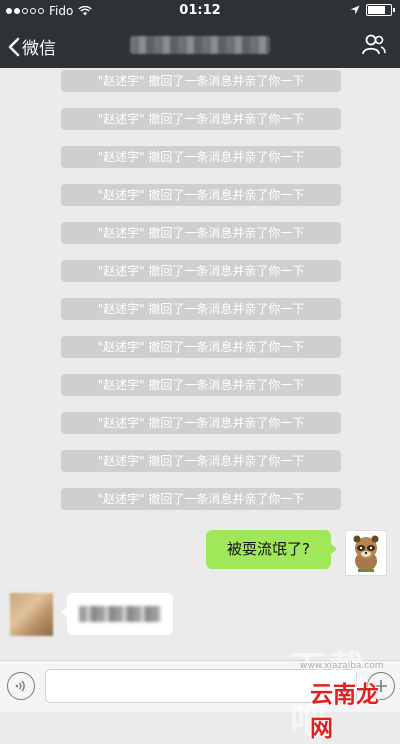  Describe the element at coordinates (120, 614) in the screenshot. I see `pixelated-message-text` at that location.